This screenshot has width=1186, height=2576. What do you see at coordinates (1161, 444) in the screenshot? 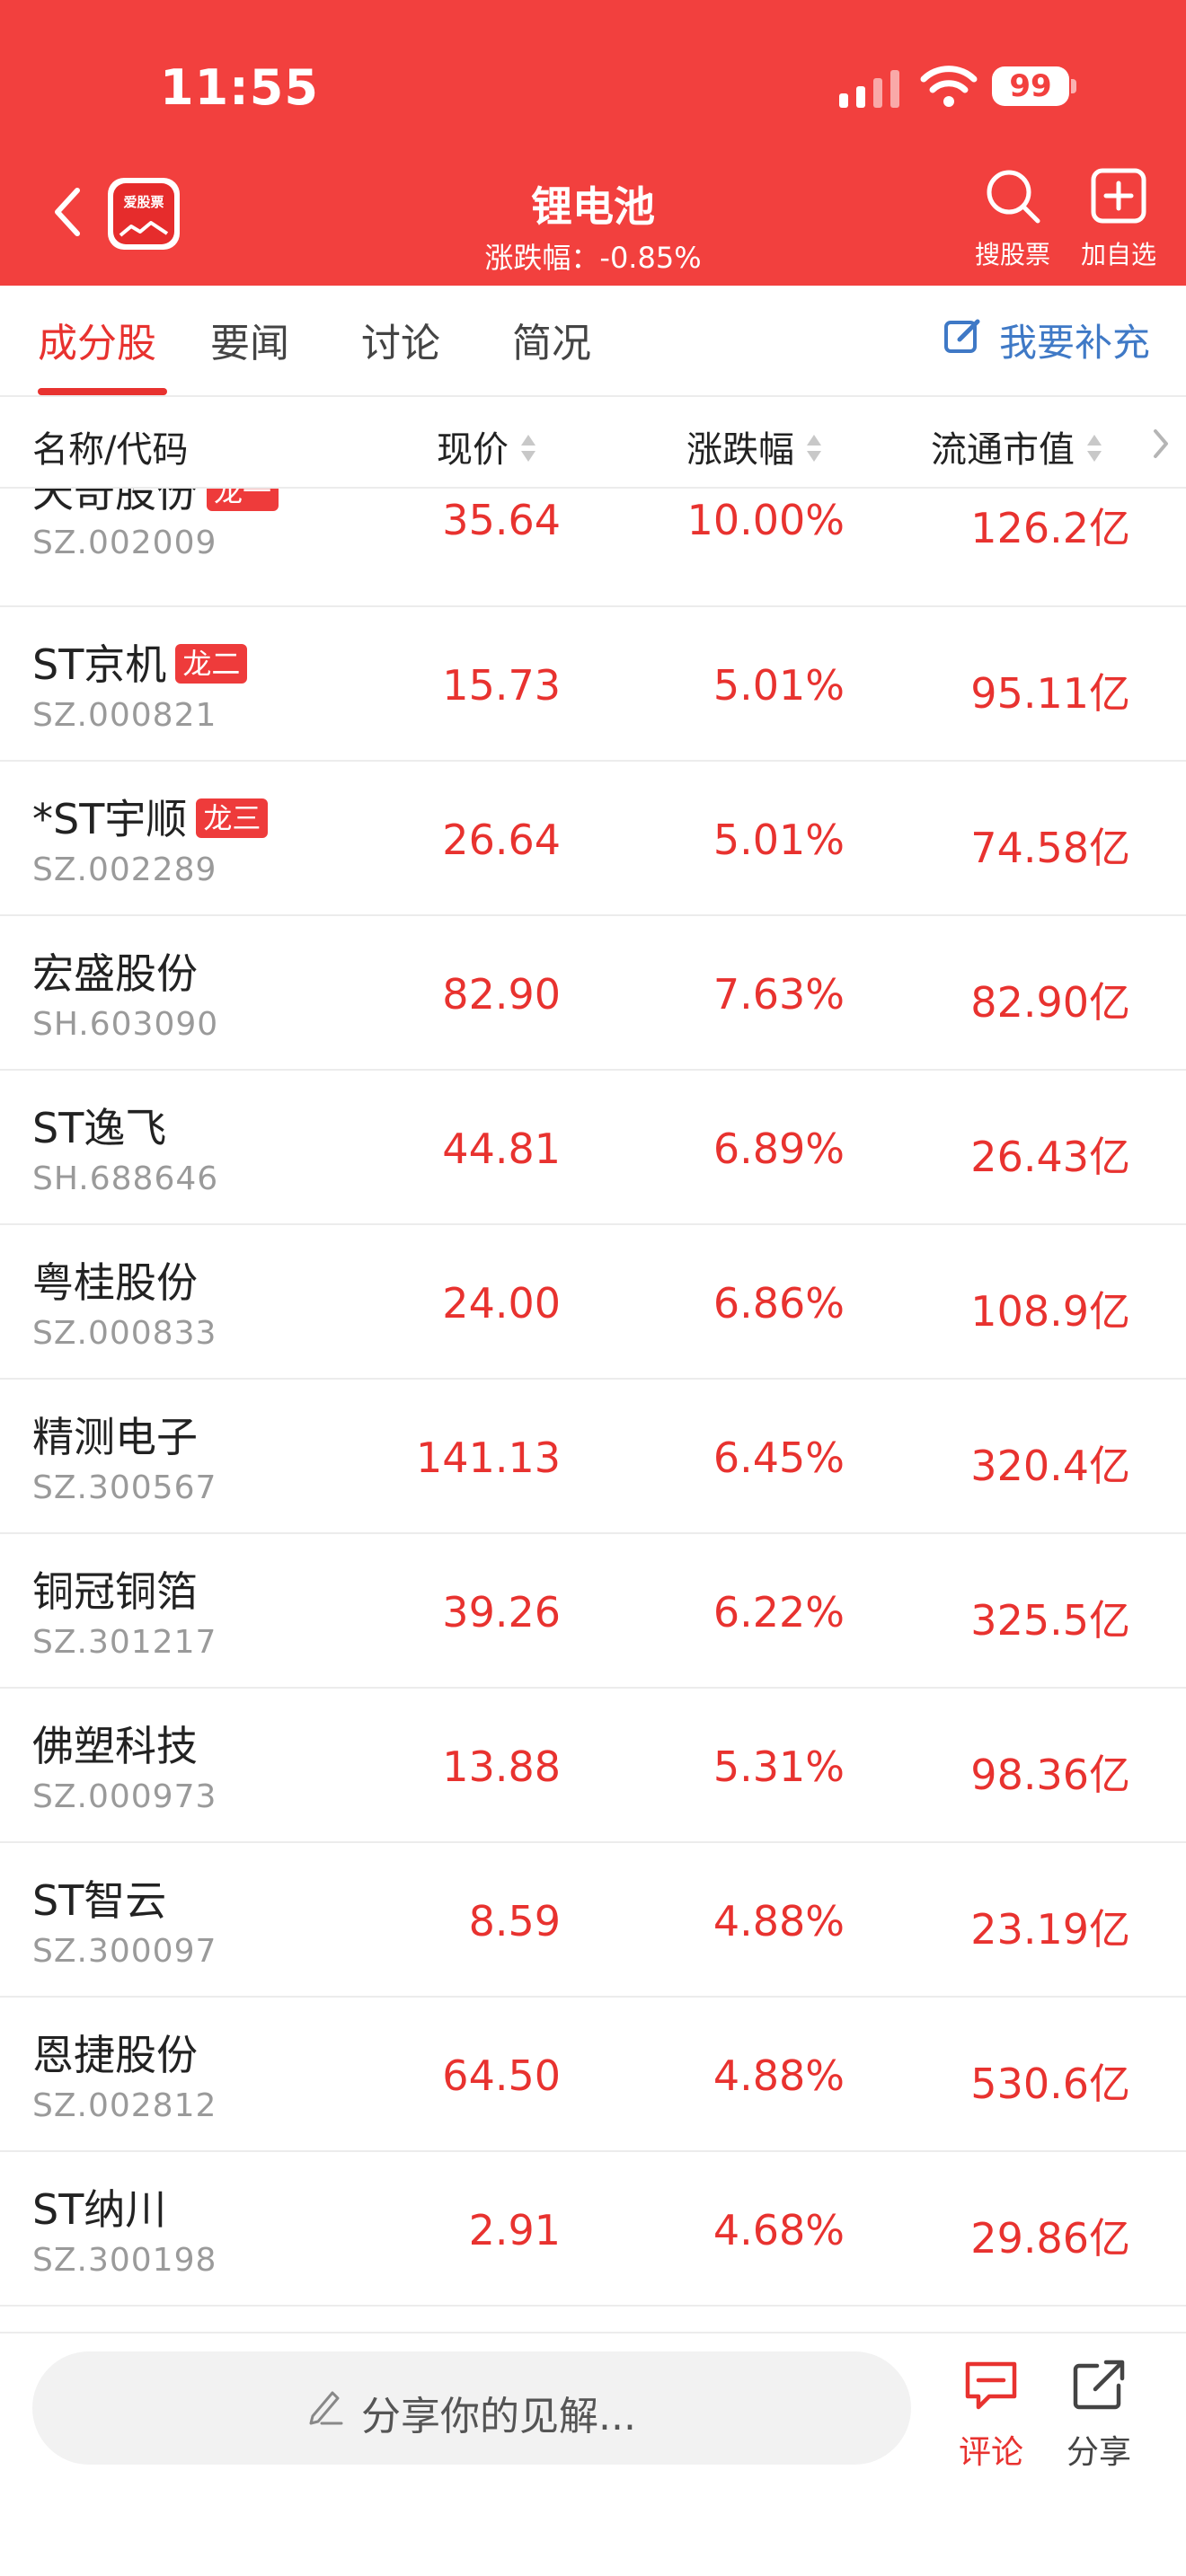
I see `chevron-right-icon` at bounding box center [1161, 444].